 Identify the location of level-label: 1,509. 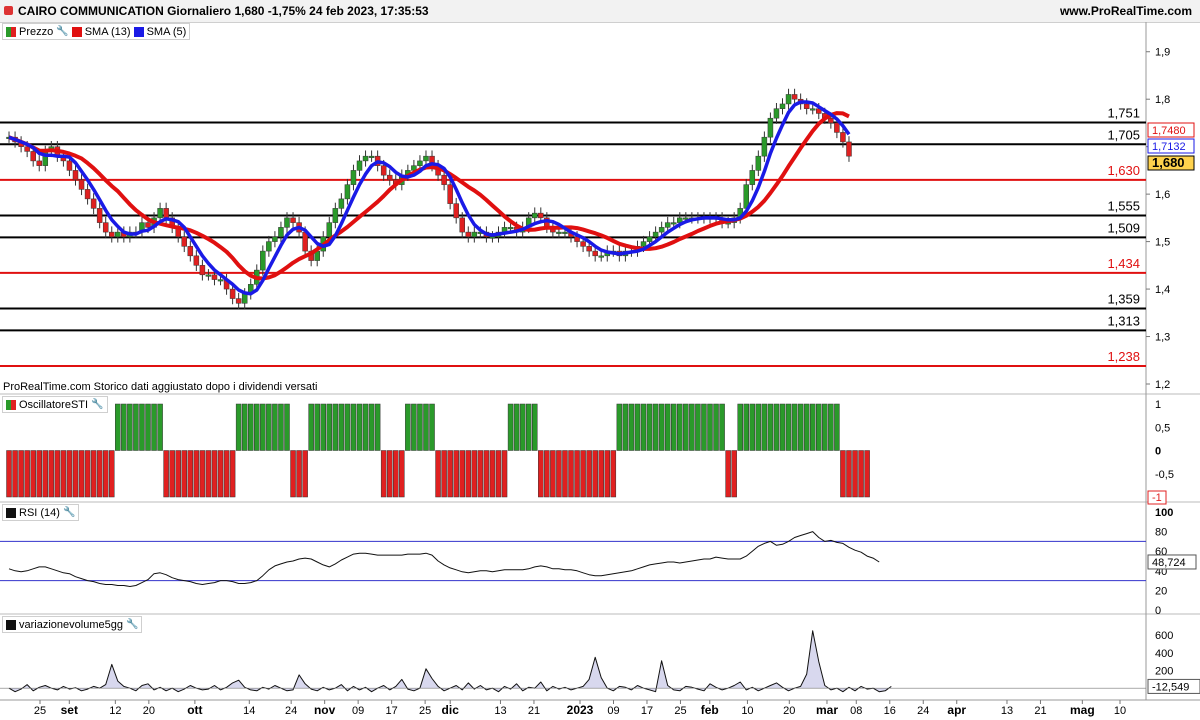
(1123, 227).